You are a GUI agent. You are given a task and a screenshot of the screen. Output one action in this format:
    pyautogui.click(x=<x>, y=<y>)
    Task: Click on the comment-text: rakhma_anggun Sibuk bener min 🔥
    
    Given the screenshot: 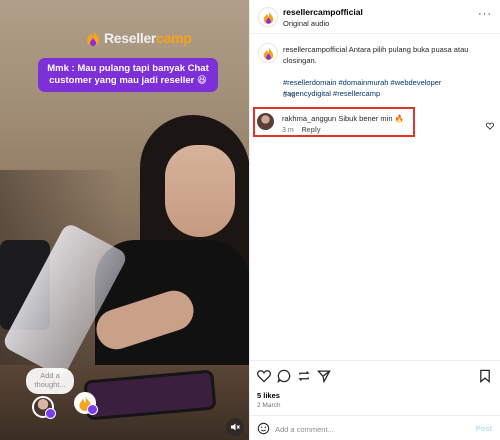 What is the action you would take?
    pyautogui.click(x=343, y=118)
    